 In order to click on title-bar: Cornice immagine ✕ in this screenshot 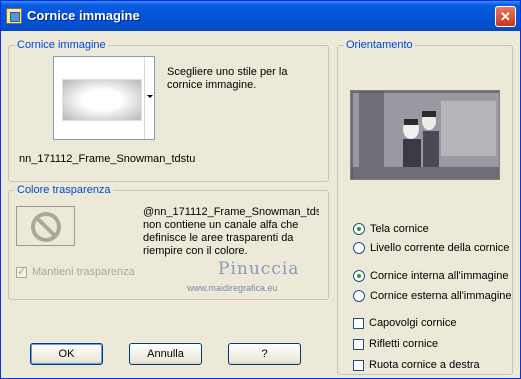, I will do `click(260, 16)`.